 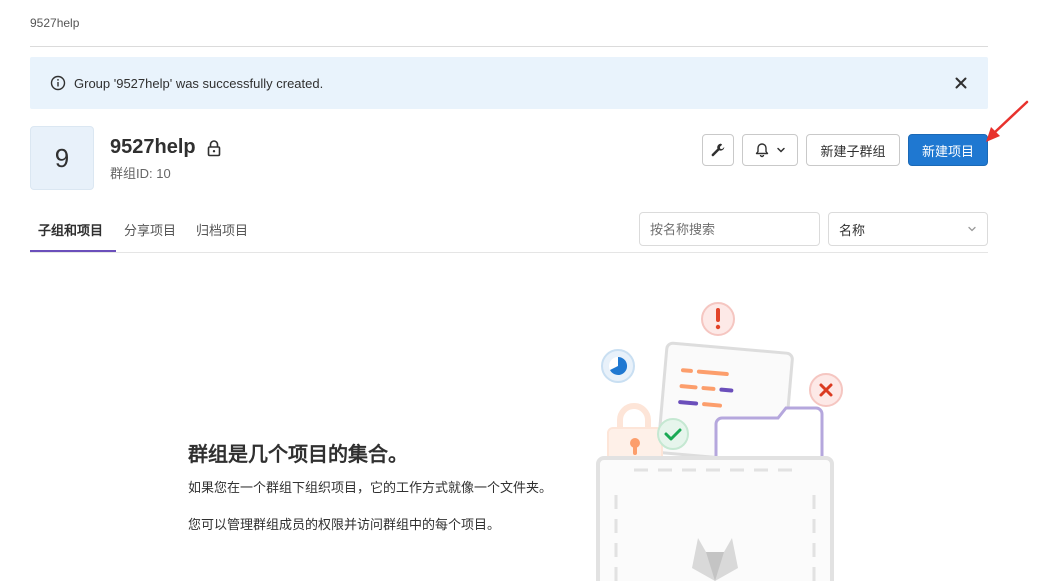 What do you see at coordinates (770, 150) in the screenshot?
I see `notification-button` at bounding box center [770, 150].